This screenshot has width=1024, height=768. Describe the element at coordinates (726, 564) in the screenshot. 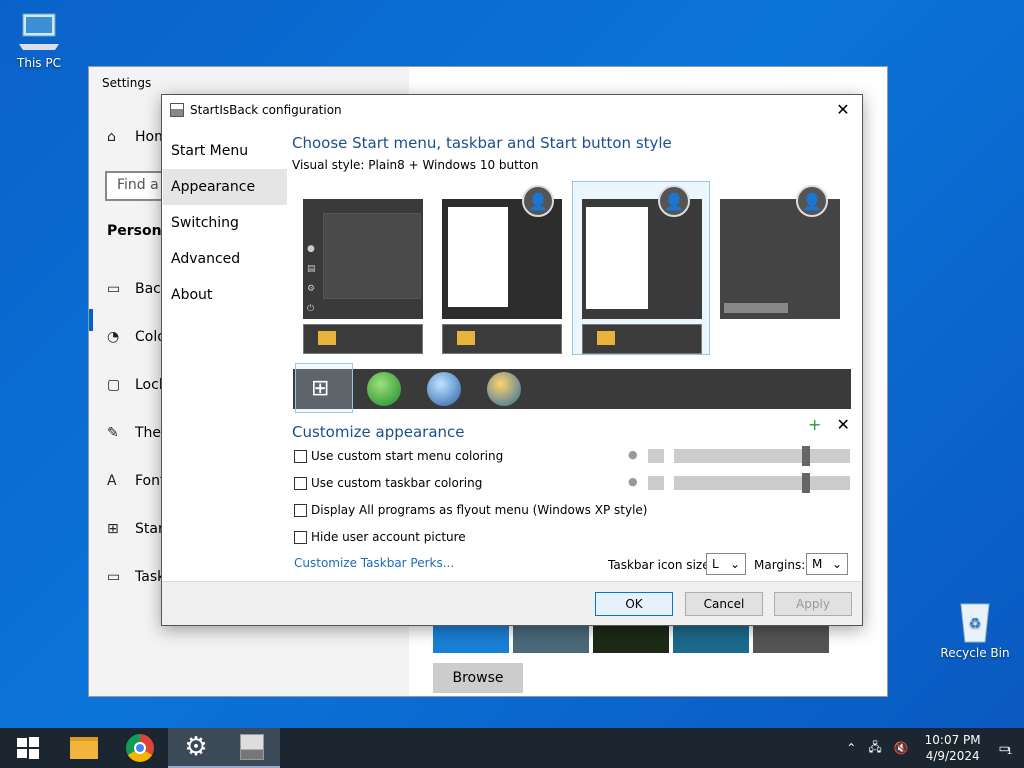

I see `icon-size-select: L ⌄` at that location.